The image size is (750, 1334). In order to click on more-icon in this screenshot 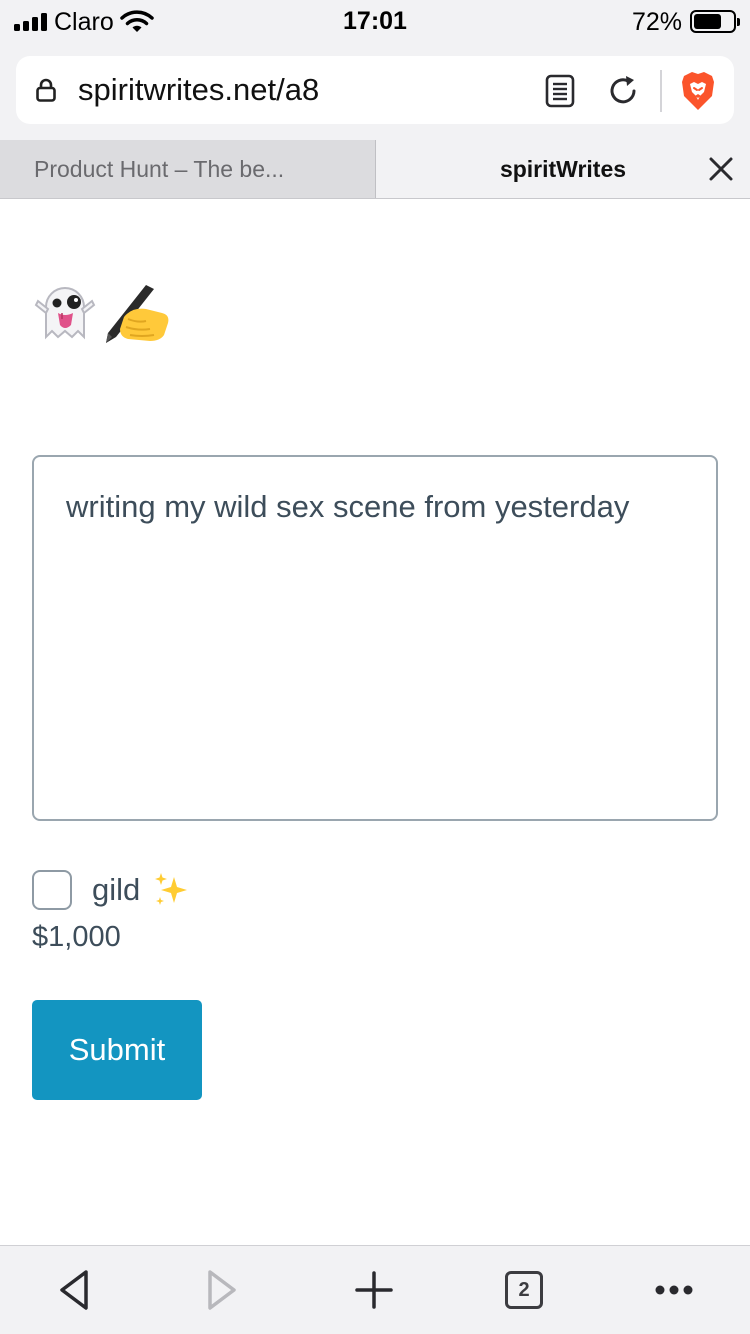, I will do `click(674, 1290)`.